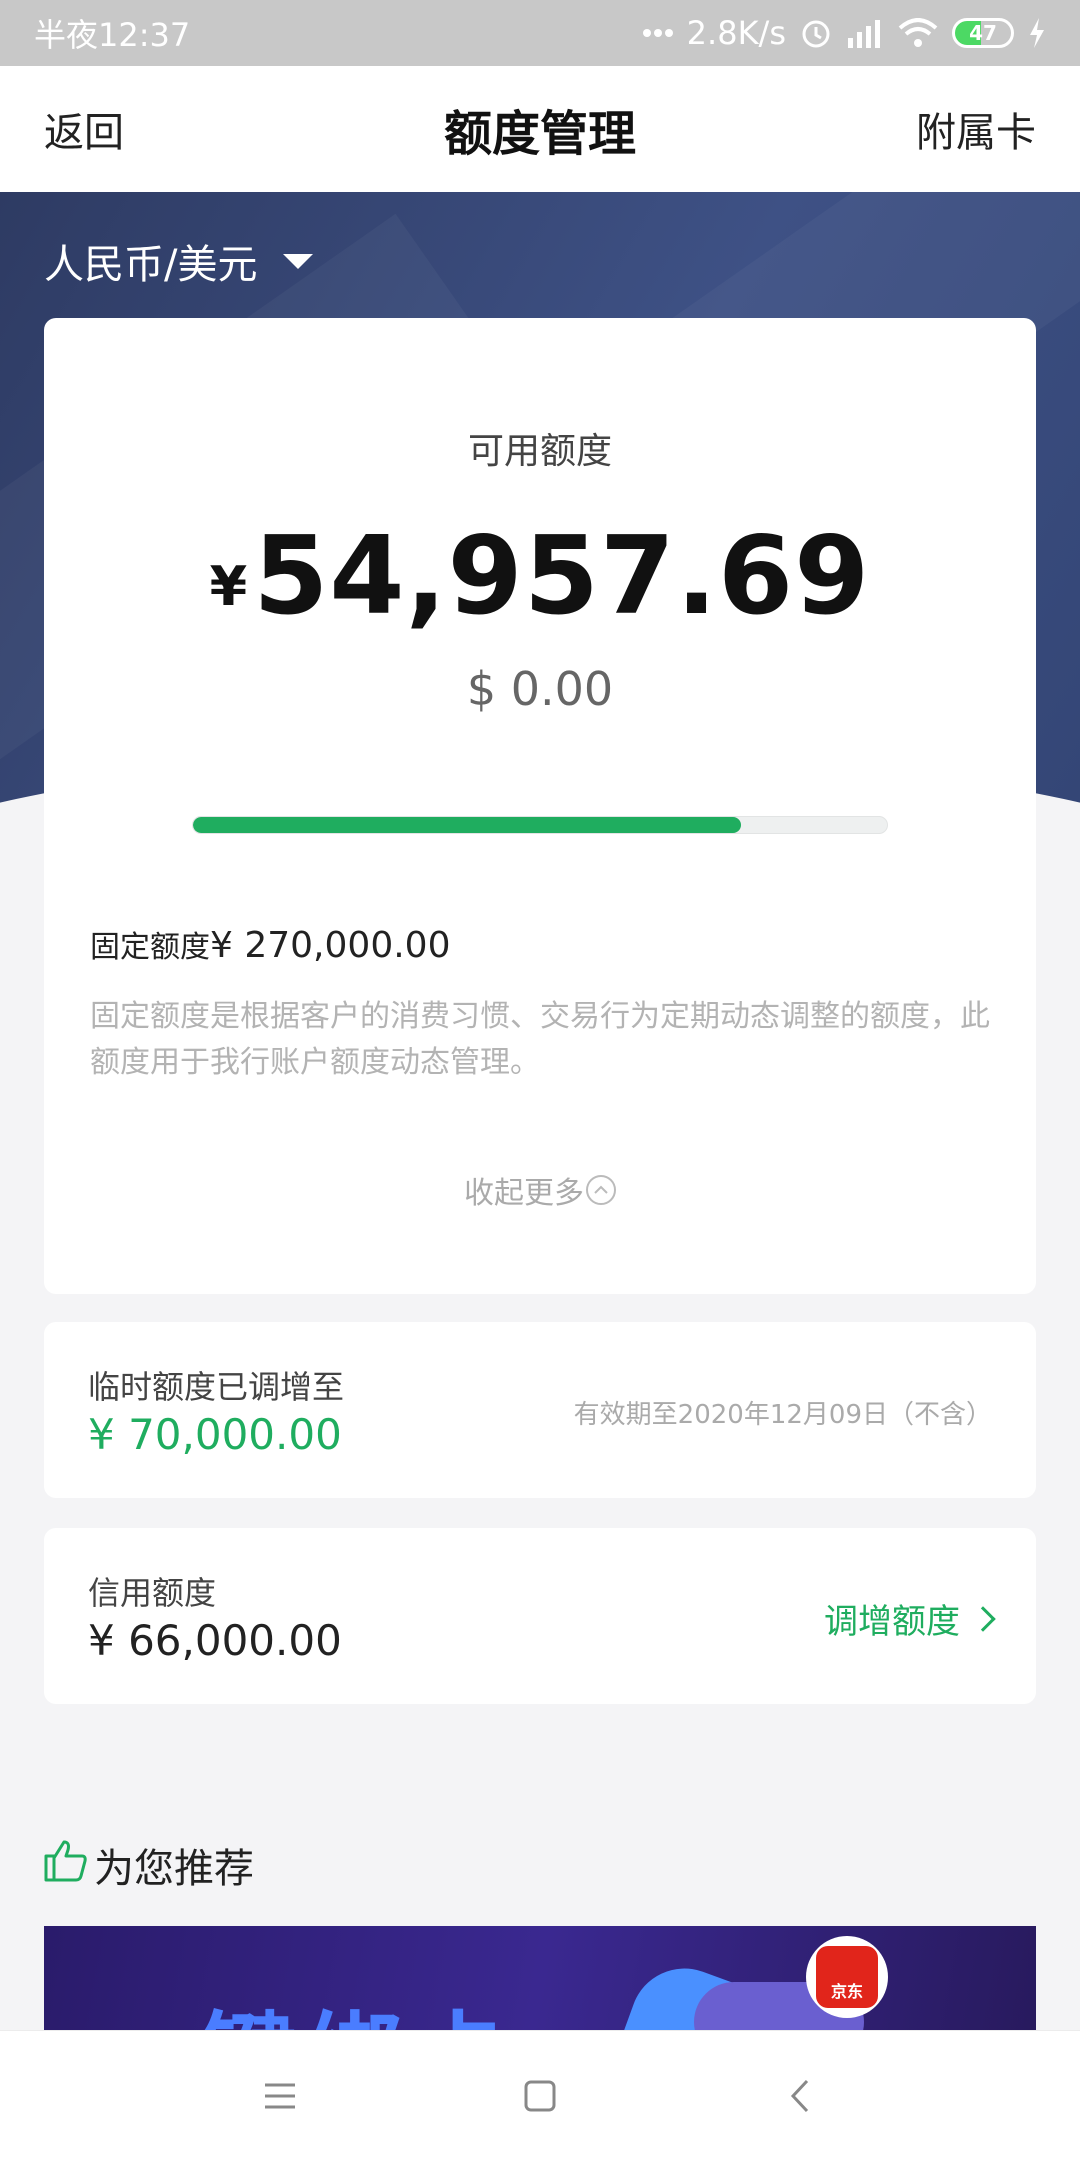 Image resolution: width=1080 pixels, height=2160 pixels. What do you see at coordinates (539, 451) in the screenshot?
I see `available-credit-label: 可用额度` at bounding box center [539, 451].